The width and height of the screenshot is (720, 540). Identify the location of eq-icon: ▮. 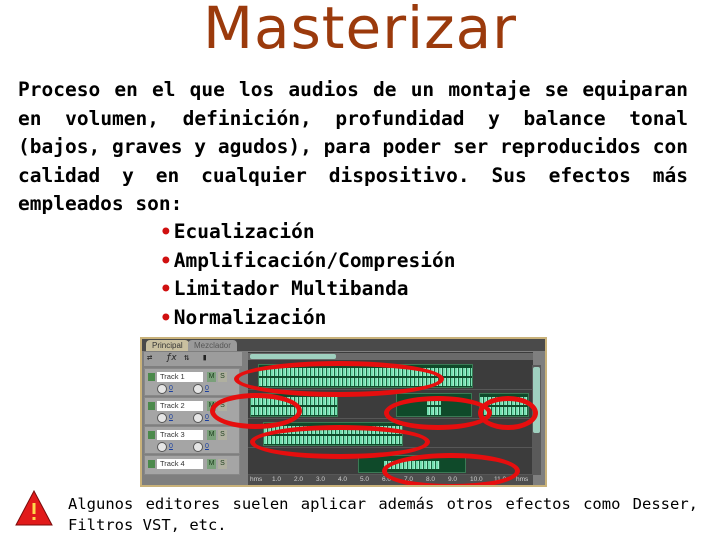
(205, 358).